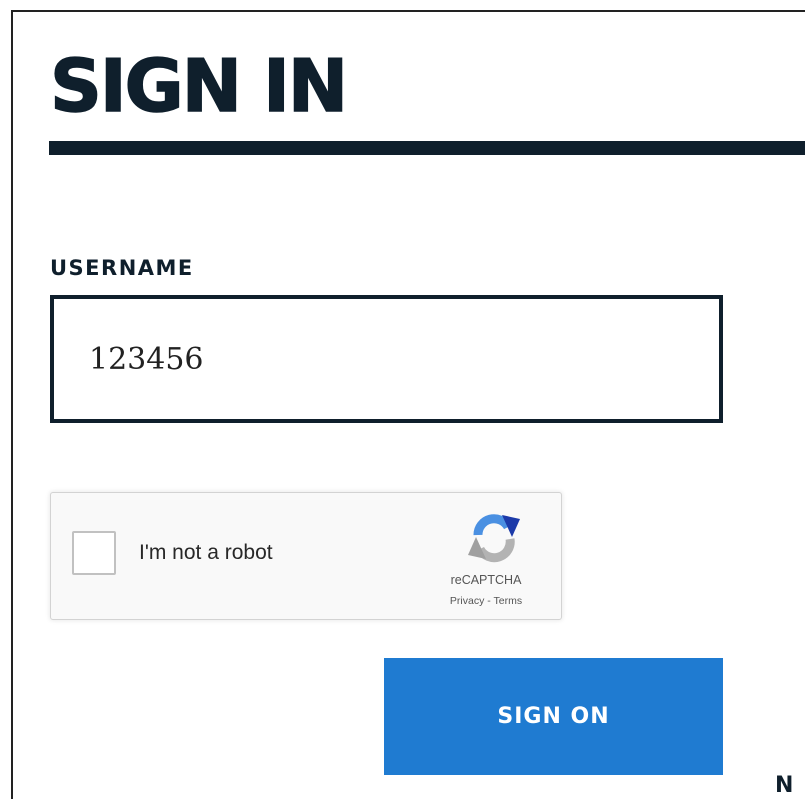 This screenshot has height=799, width=805. What do you see at coordinates (486, 601) in the screenshot?
I see `recaptcha-links: Privacy - Terms` at bounding box center [486, 601].